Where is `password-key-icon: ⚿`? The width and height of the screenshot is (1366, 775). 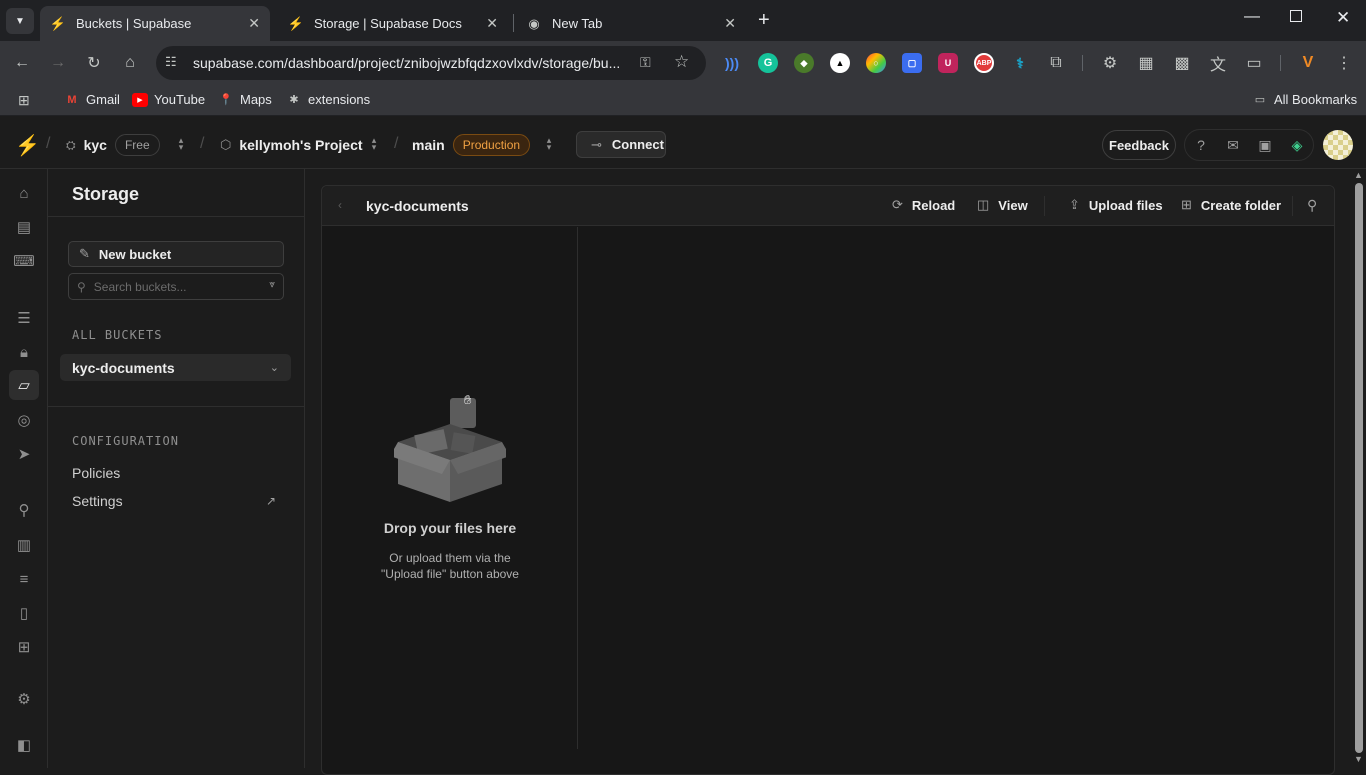
password-key-icon: ⚿ is located at coordinates (645, 62).